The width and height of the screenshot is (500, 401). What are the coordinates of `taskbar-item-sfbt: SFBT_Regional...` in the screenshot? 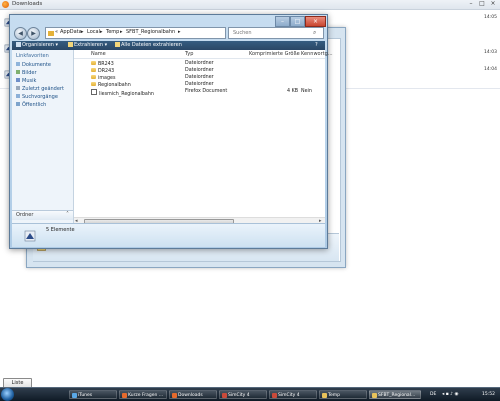 It's located at (395, 394).